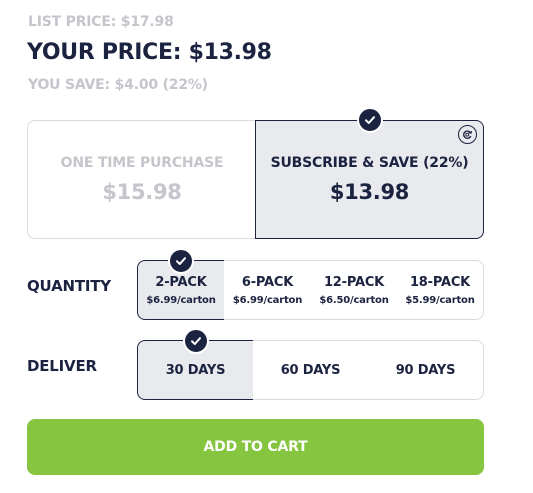 This screenshot has width=533, height=493. I want to click on quantity-option-label: 18-PACK, so click(440, 282).